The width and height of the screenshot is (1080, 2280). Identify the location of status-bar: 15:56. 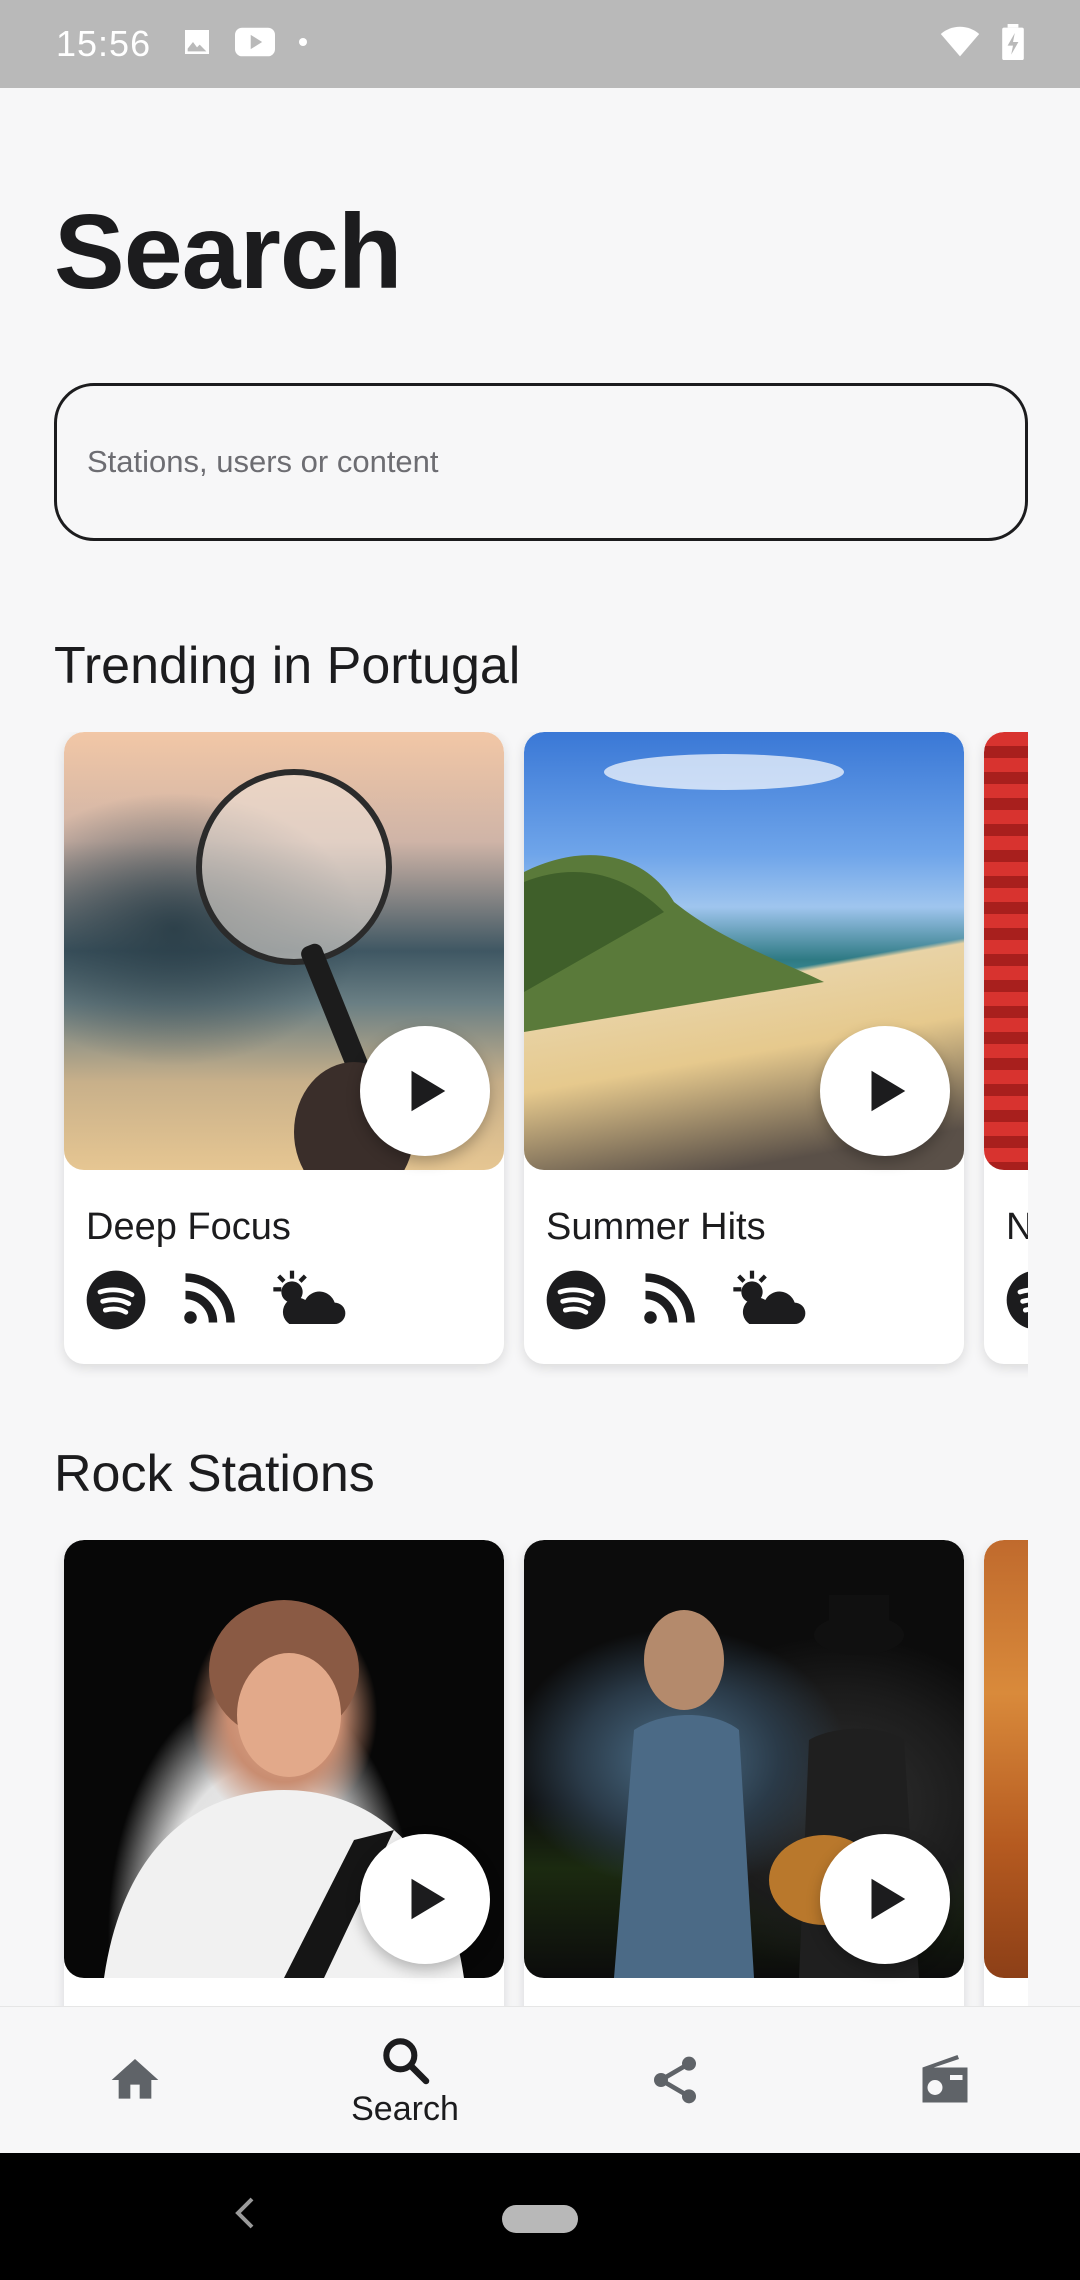
(540, 44).